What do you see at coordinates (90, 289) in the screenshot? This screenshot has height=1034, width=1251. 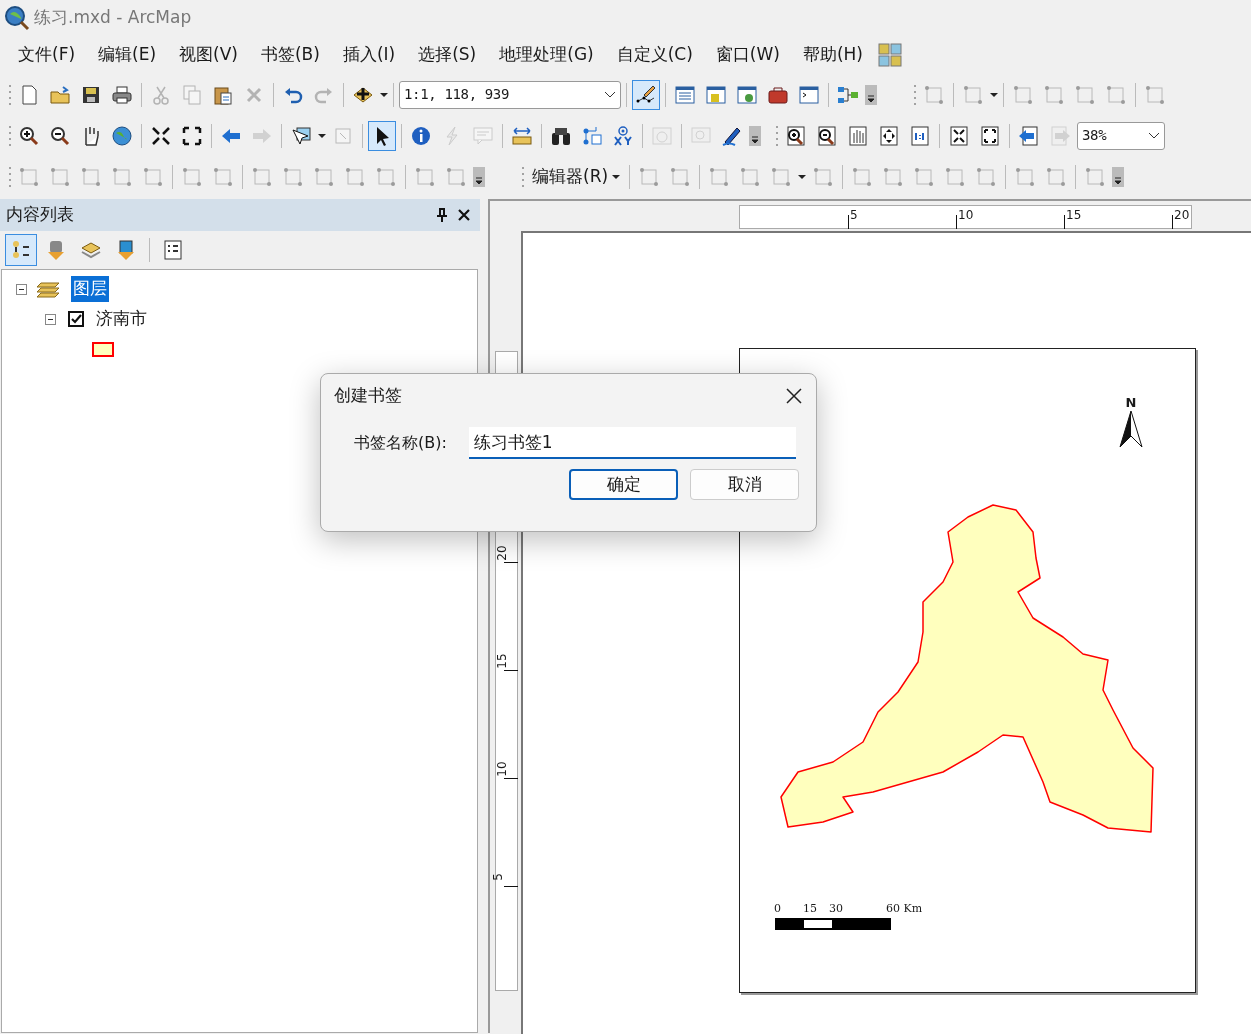 I see `layer-group-label: 图层` at bounding box center [90, 289].